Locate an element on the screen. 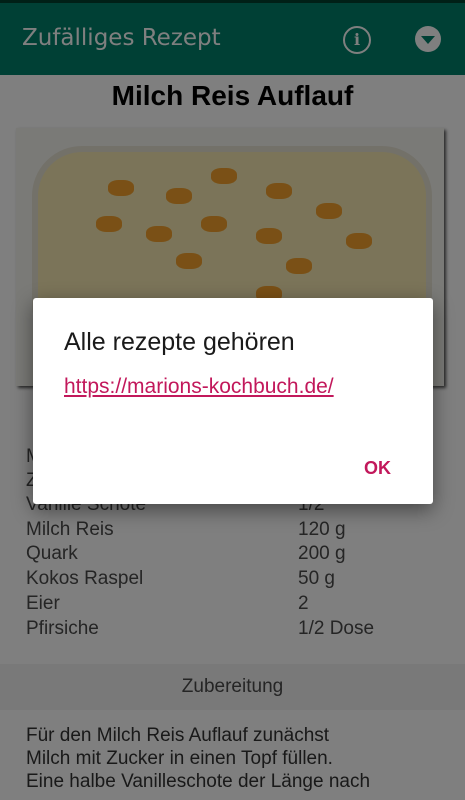 The image size is (465, 800). source-link: https://marions-kochbuch.de/ is located at coordinates (199, 387).